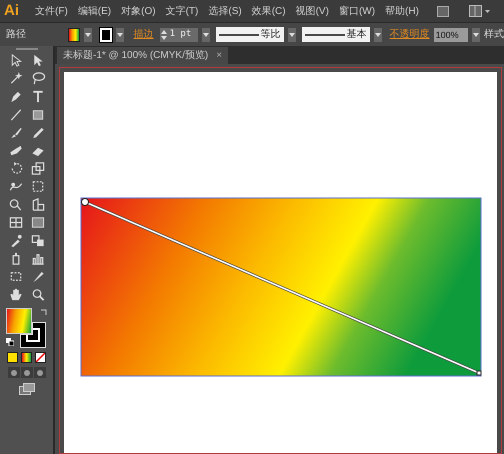 Image resolution: width=504 pixels, height=454 pixels. I want to click on opacity-dropdown, so click(476, 35).